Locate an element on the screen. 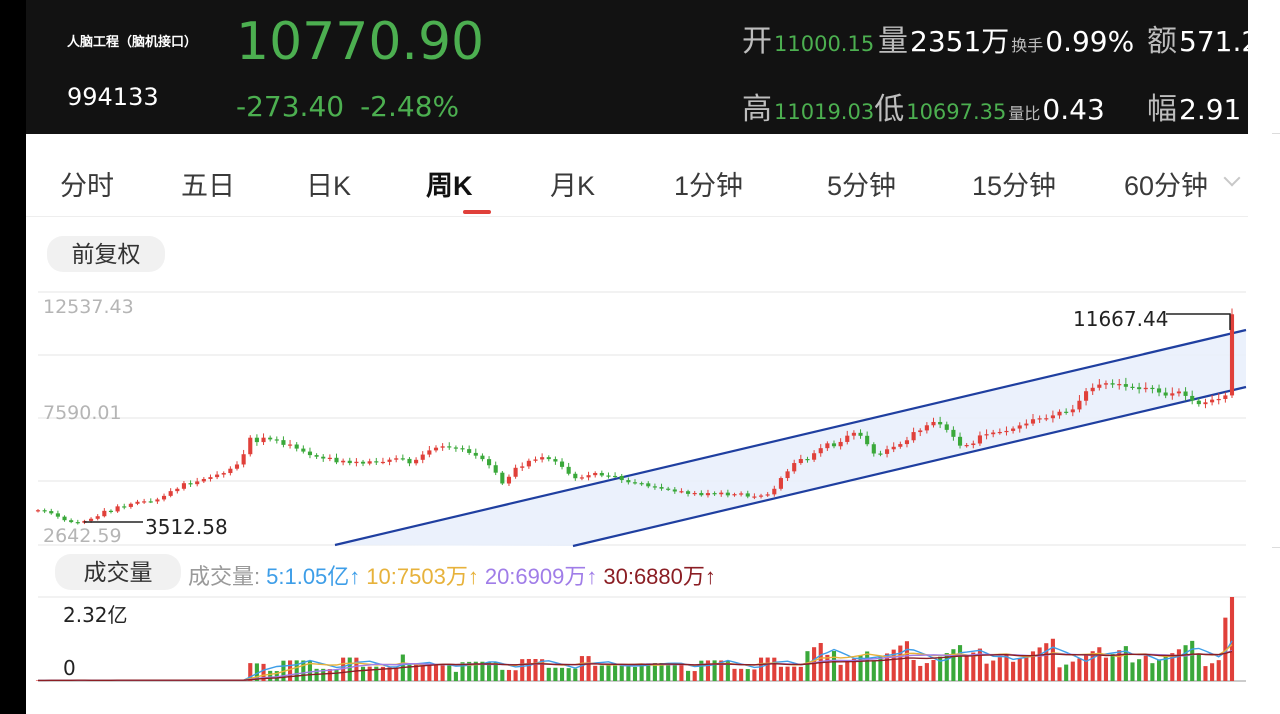 The width and height of the screenshot is (1280, 714). low-annotation: 3512.58 is located at coordinates (186, 527).